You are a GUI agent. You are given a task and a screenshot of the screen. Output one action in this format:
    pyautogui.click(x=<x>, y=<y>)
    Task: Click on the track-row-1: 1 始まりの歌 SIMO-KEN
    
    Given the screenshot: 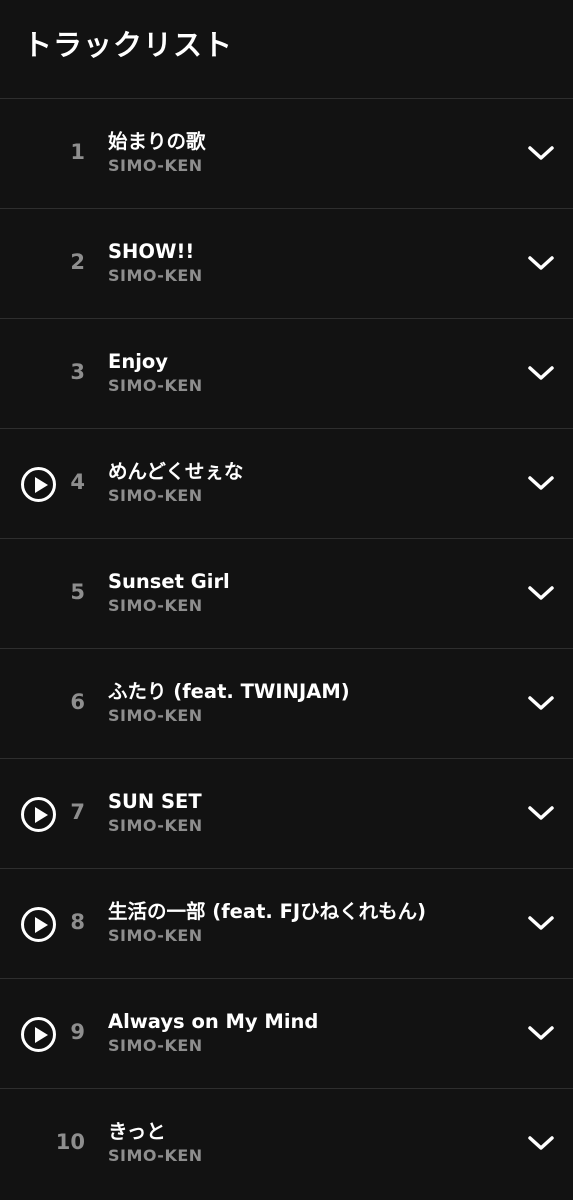 What is the action you would take?
    pyautogui.click(x=286, y=154)
    